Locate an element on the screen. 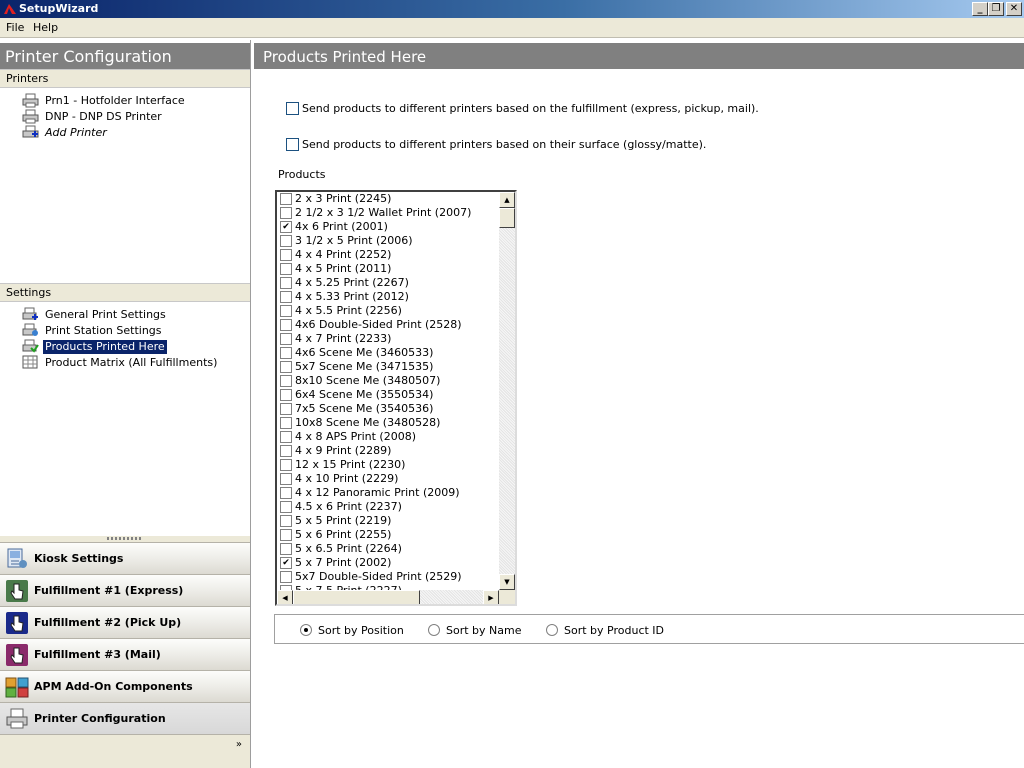  nav-printer-configuration: Printer Configuration is located at coordinates (125, 718).